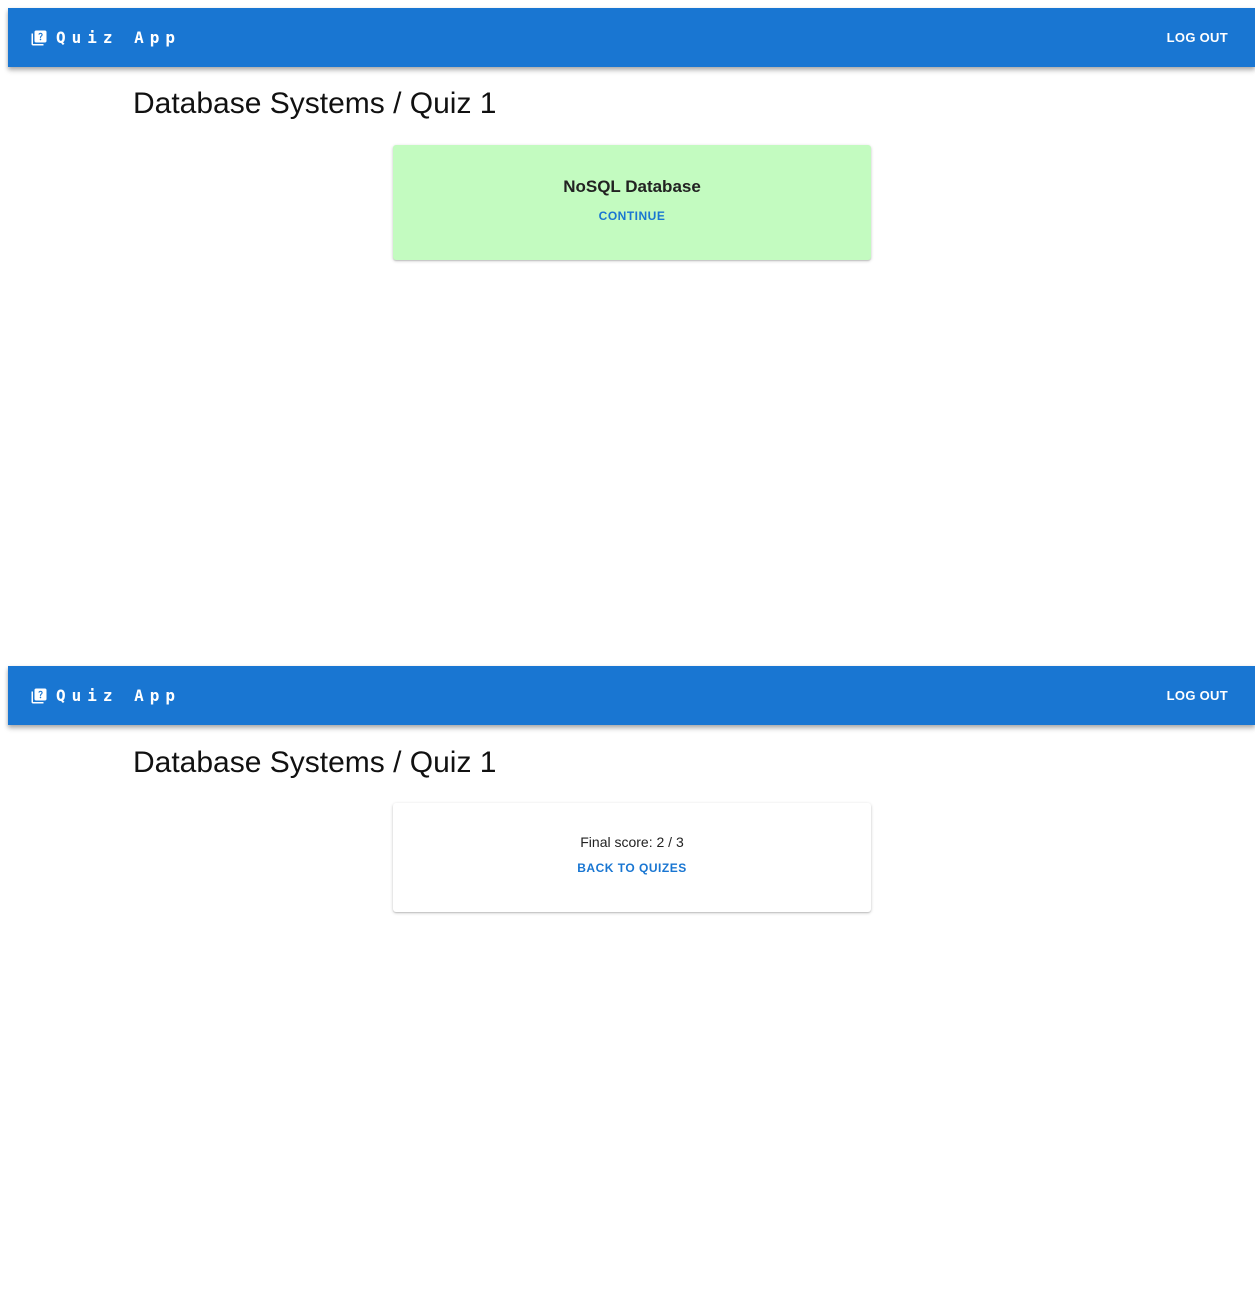 This screenshot has width=1255, height=1304. What do you see at coordinates (632, 202) in the screenshot?
I see `answer-card: NoSQL Database CONTINUE` at bounding box center [632, 202].